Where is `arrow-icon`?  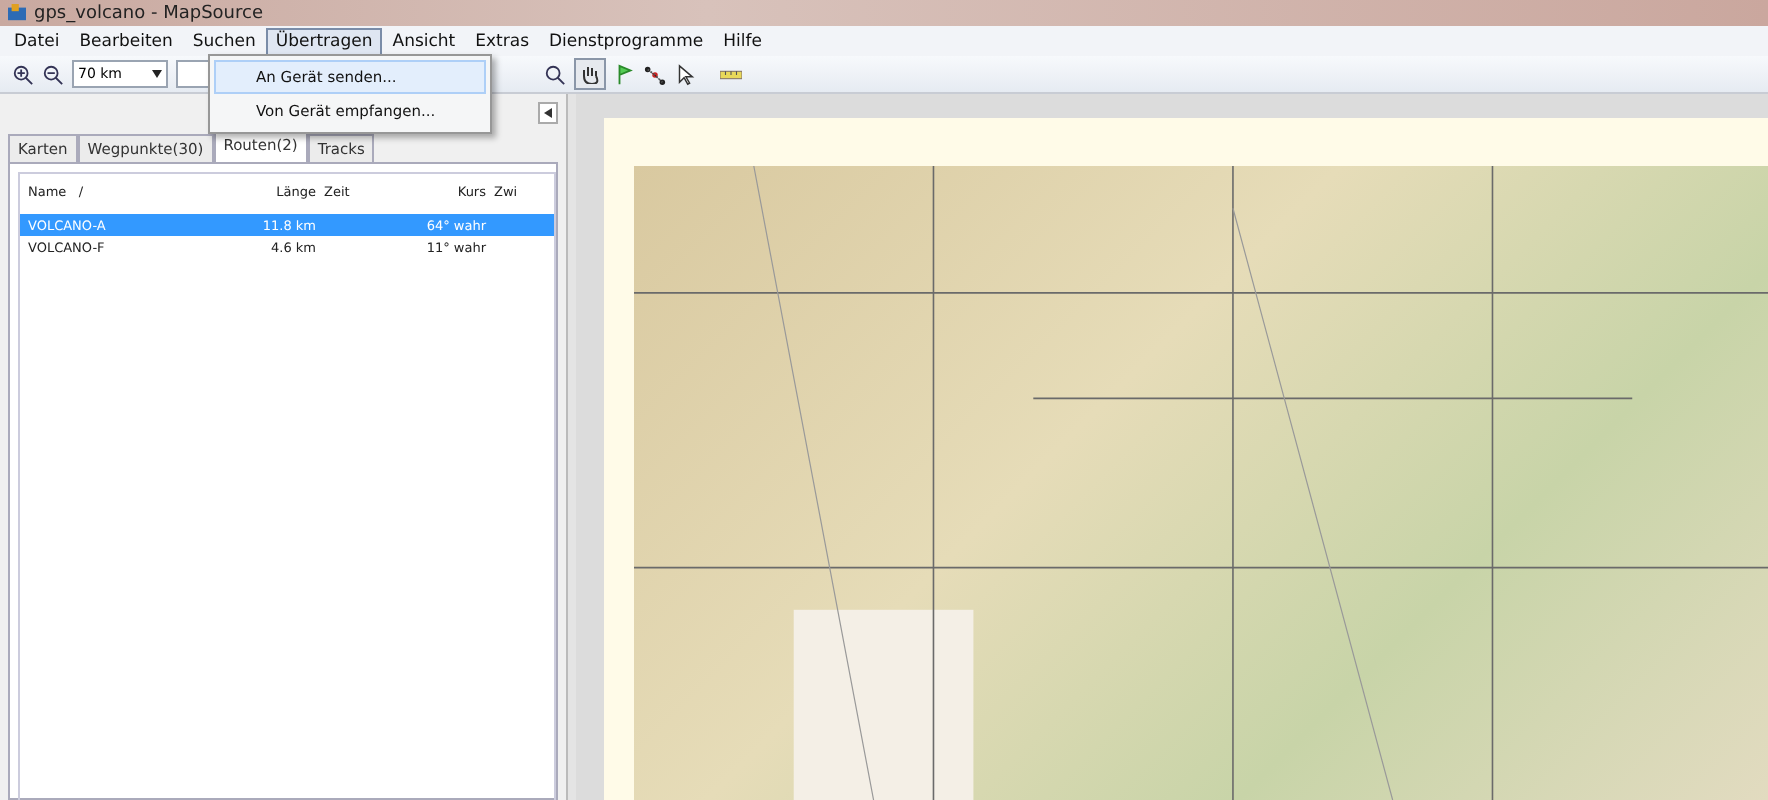
arrow-icon is located at coordinates (548, 113).